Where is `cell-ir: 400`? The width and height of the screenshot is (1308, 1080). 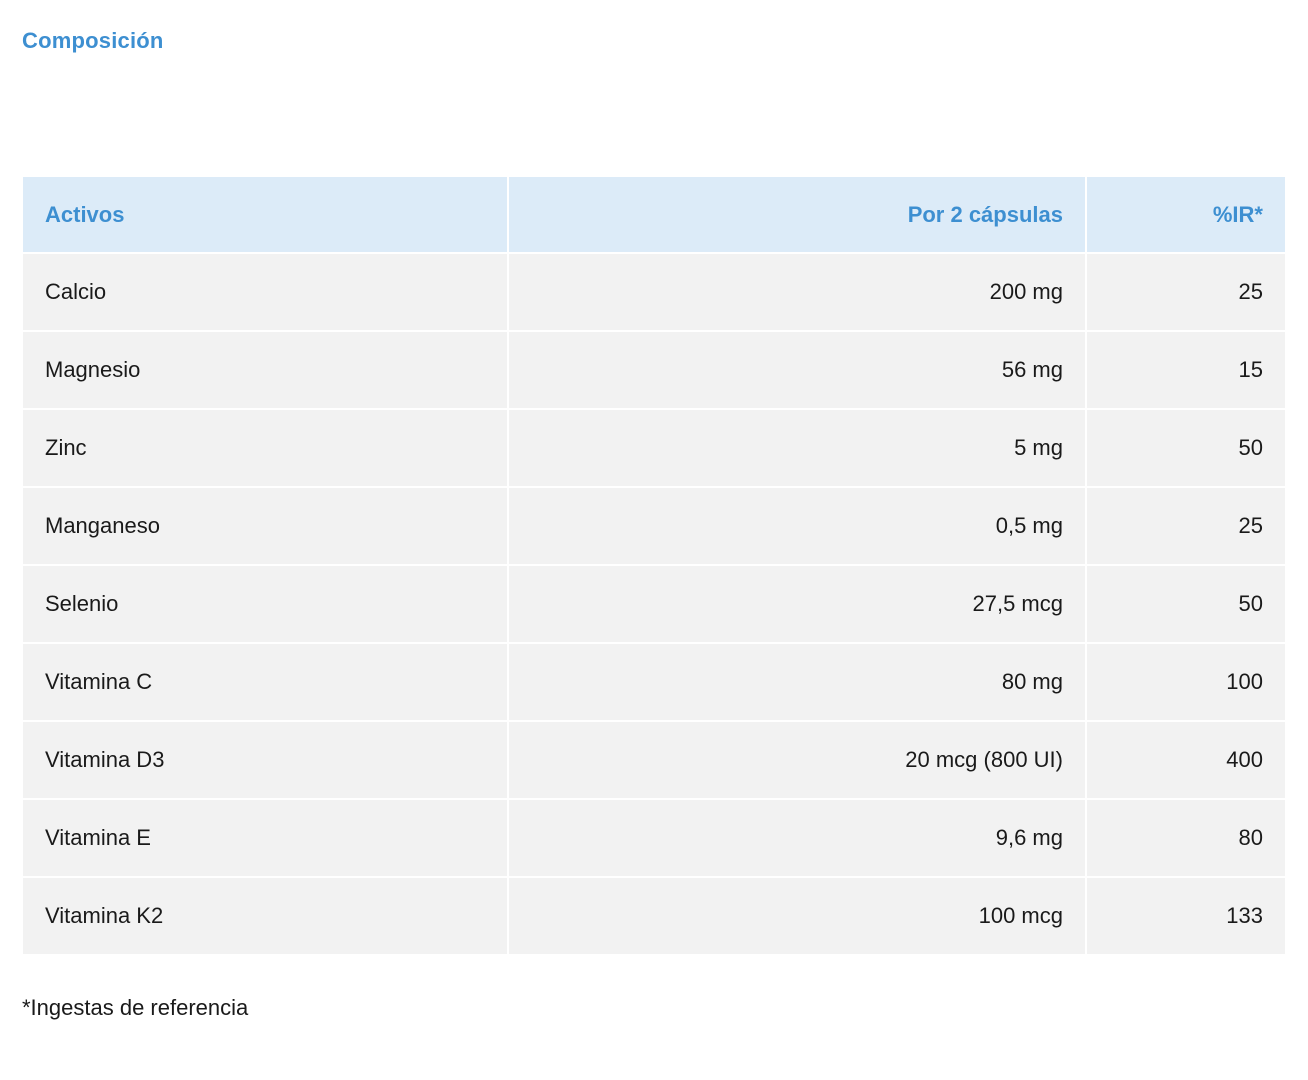 cell-ir: 400 is located at coordinates (1186, 761).